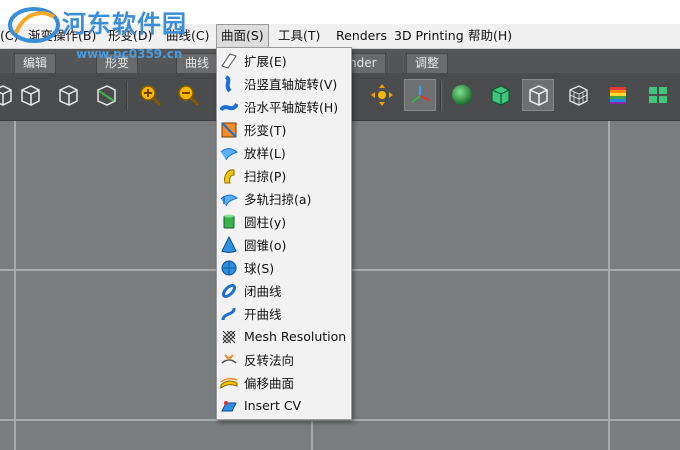  Describe the element at coordinates (361, 36) in the screenshot. I see `menu-renders: Renders` at that location.